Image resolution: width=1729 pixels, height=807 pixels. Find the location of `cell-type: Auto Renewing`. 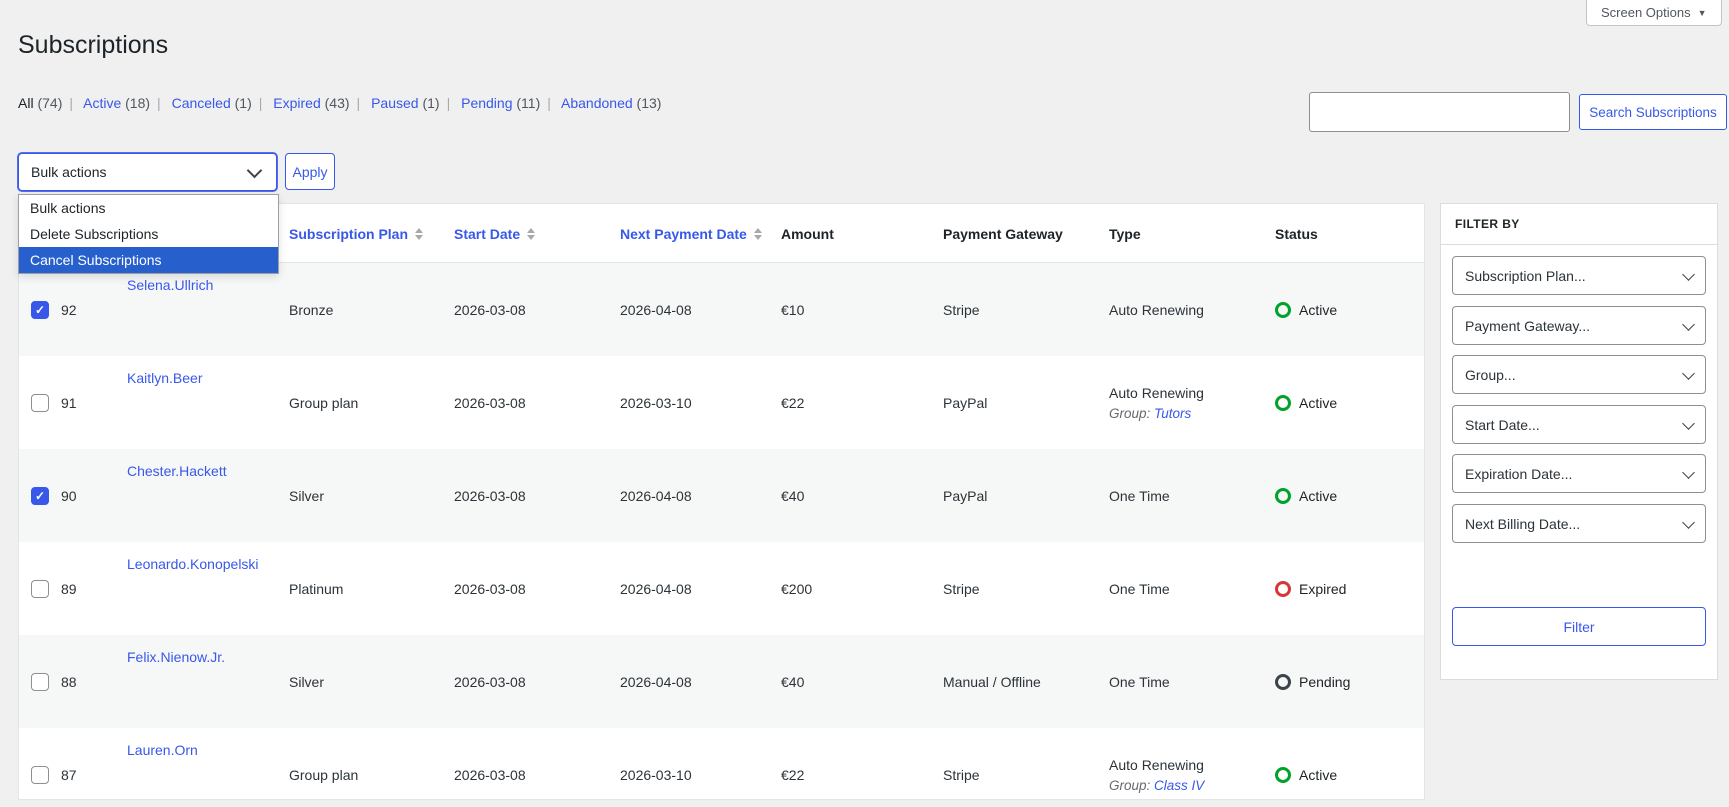

cell-type: Auto Renewing is located at coordinates (1156, 309).